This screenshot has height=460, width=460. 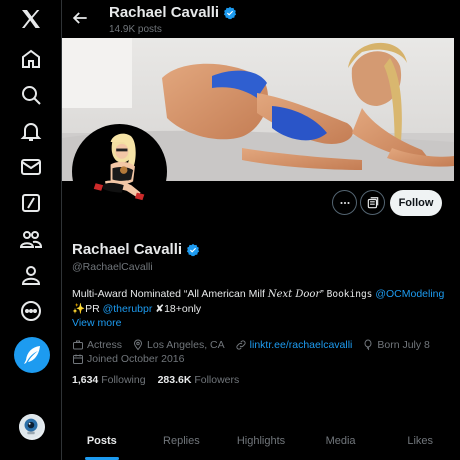 What do you see at coordinates (128, 309) in the screenshot?
I see `bio-mention-link: @therubpr` at bounding box center [128, 309].